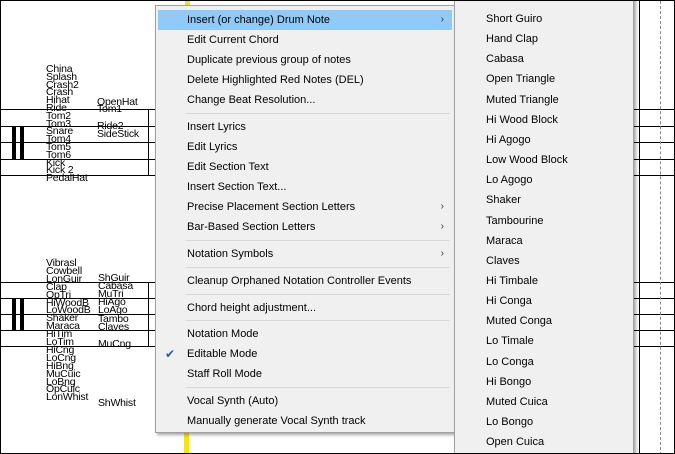 Image resolution: width=675 pixels, height=454 pixels. What do you see at coordinates (233, 40) in the screenshot?
I see `menu-item-label: Edit Current Chord` at bounding box center [233, 40].